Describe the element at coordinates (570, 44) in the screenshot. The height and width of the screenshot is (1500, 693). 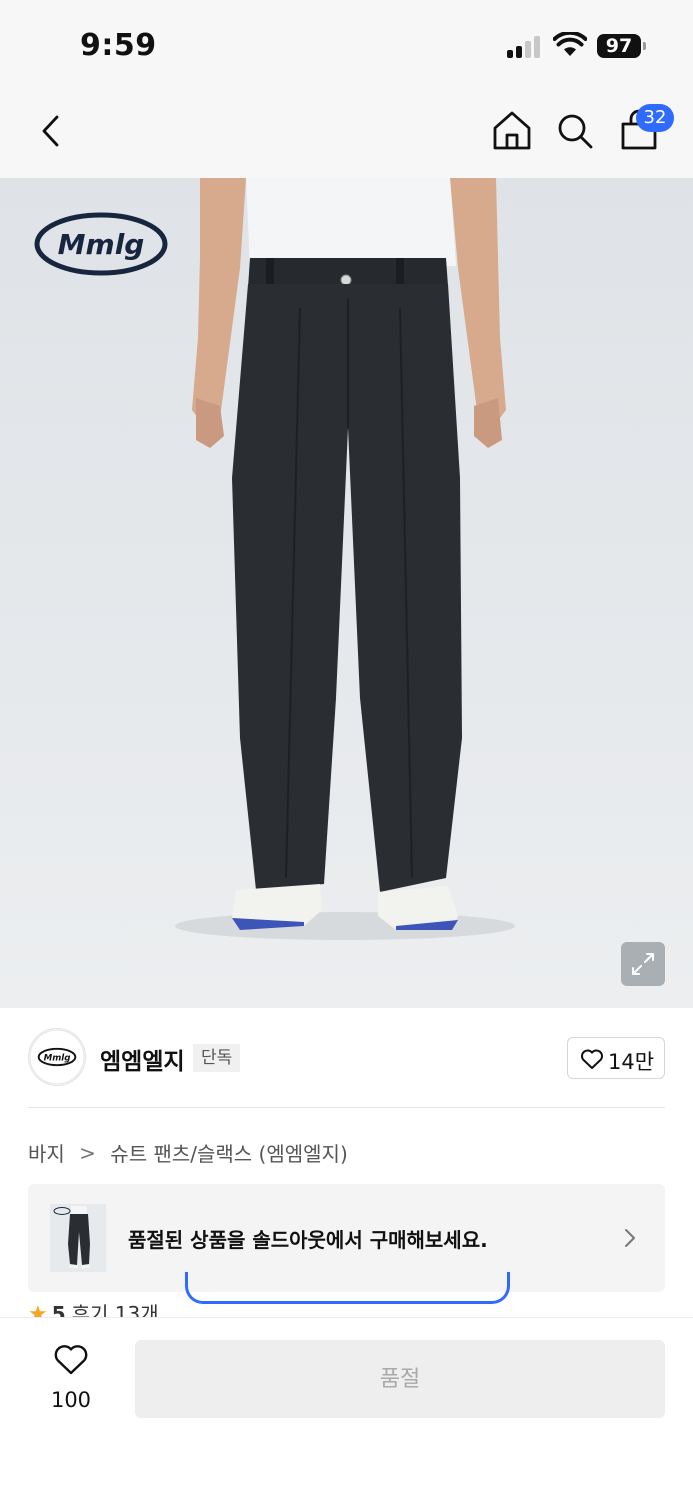
I see `wifi-icon` at that location.